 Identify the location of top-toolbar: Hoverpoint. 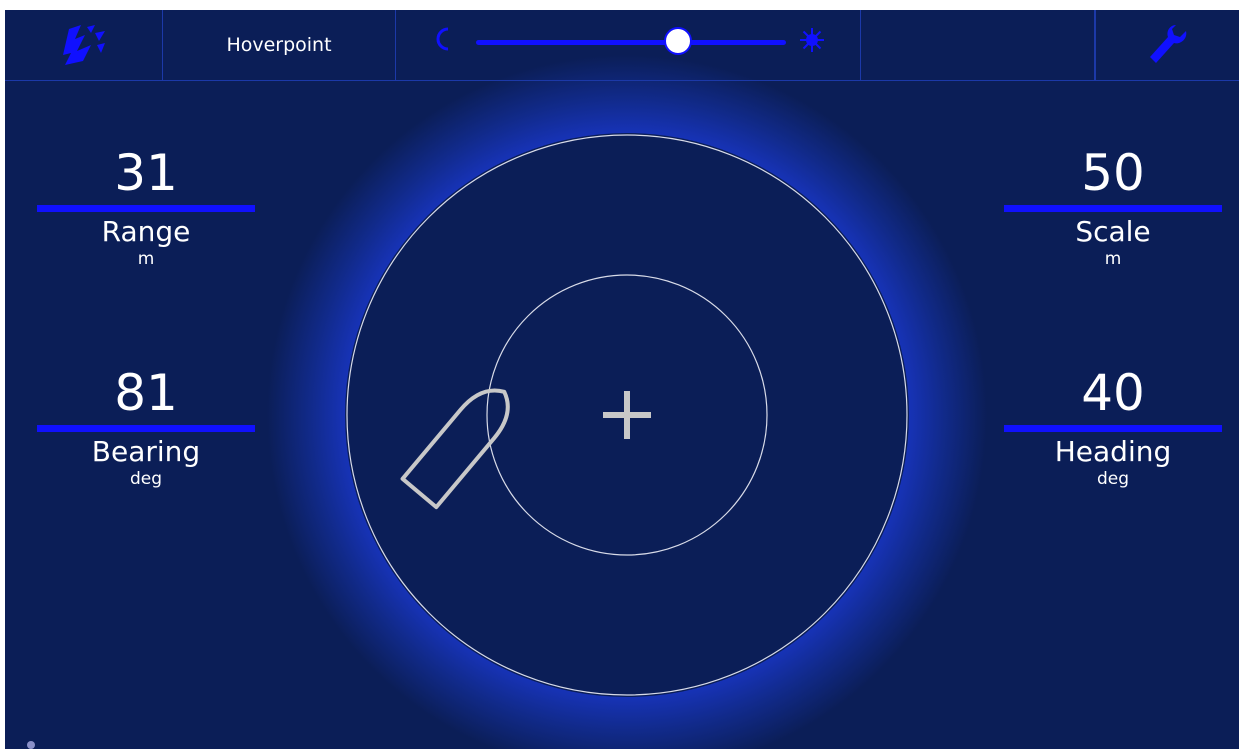
(622, 45).